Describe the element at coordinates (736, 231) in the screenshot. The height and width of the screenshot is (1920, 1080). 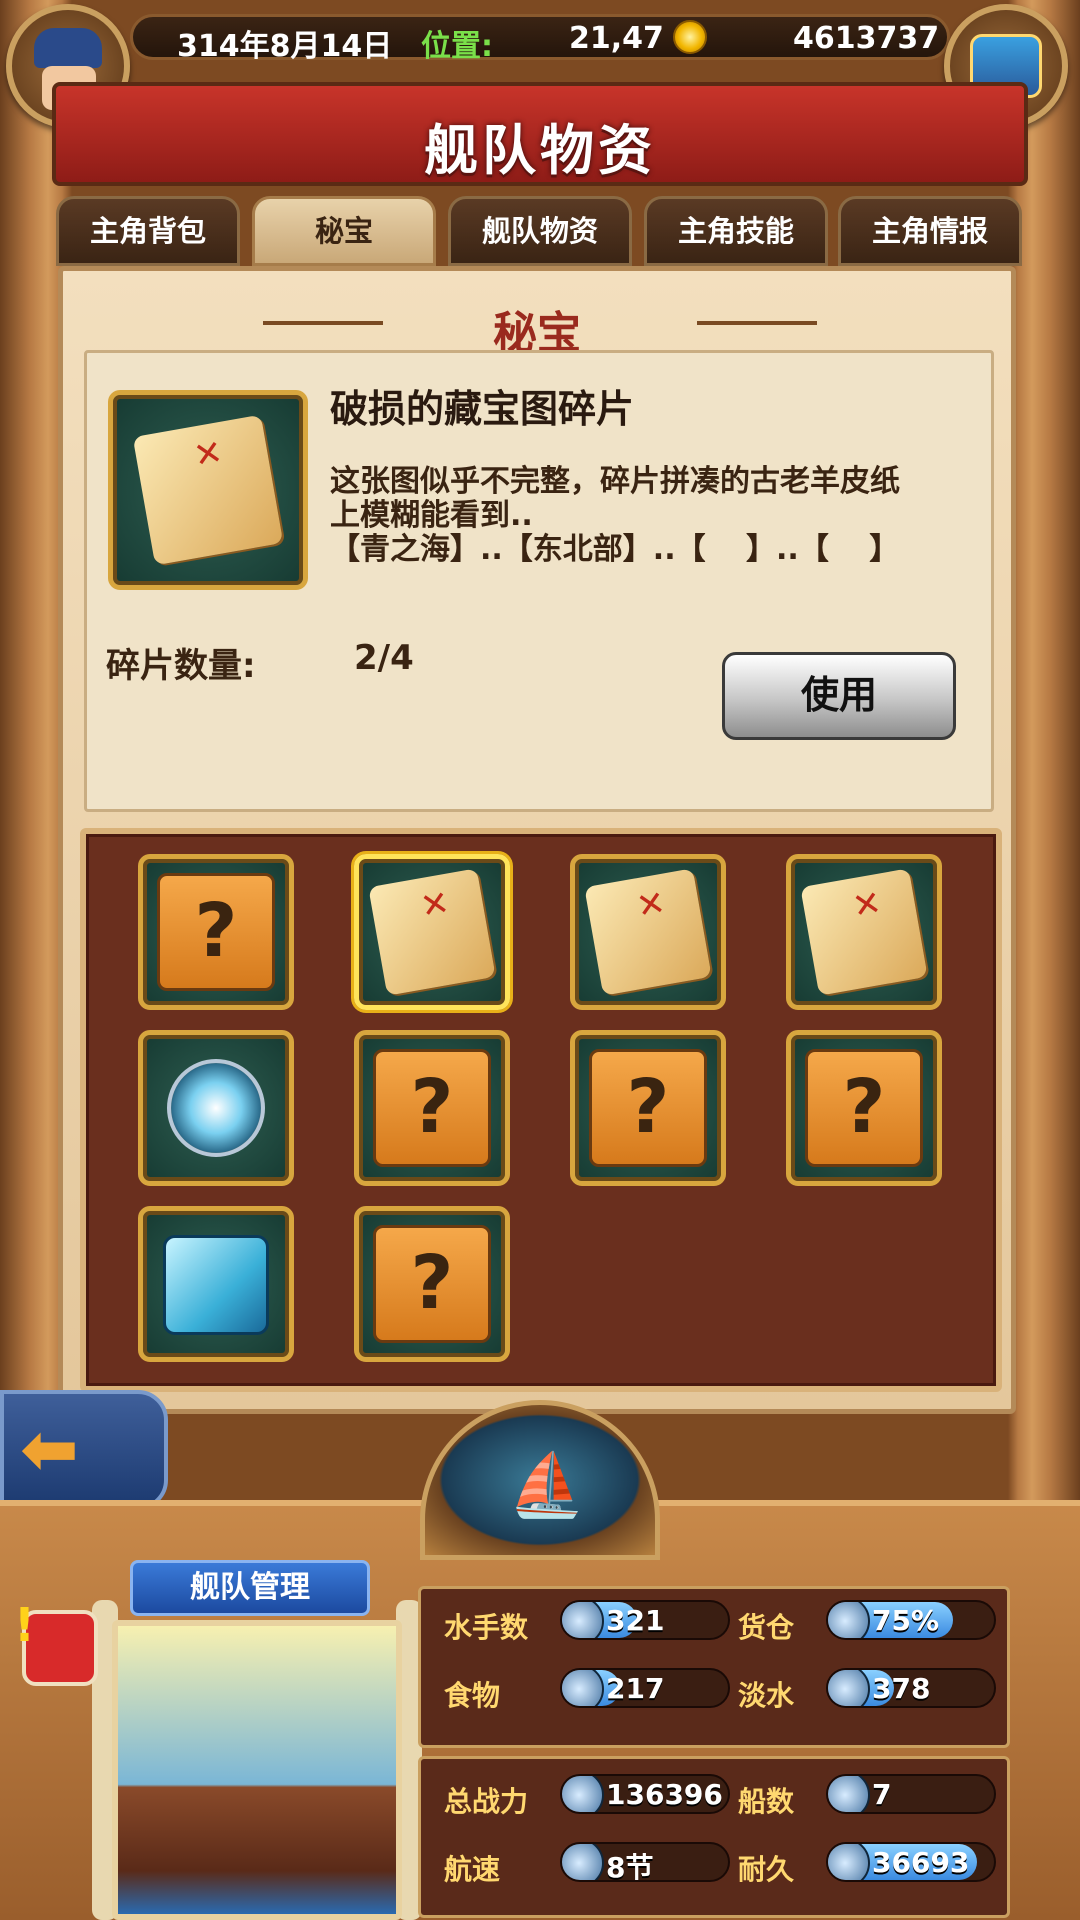
I see `tab-hero-skills: 主角技能` at that location.